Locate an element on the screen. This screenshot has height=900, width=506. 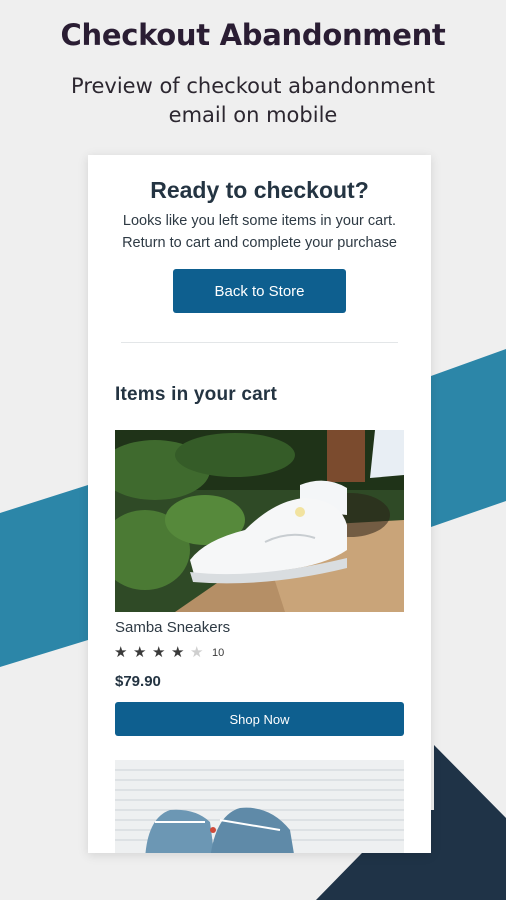
product-name: Samba Sneakers is located at coordinates (172, 627).